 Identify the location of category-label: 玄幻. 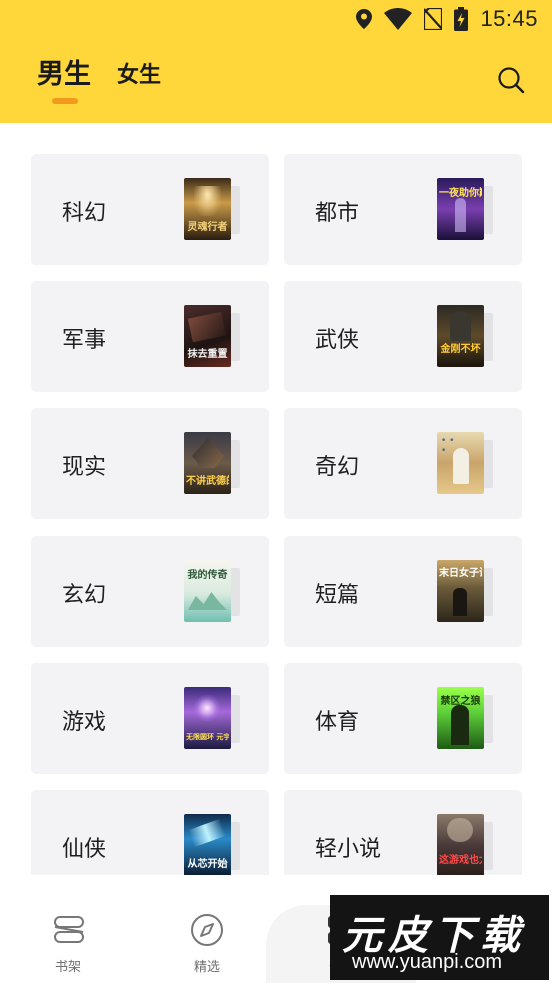
(84, 595).